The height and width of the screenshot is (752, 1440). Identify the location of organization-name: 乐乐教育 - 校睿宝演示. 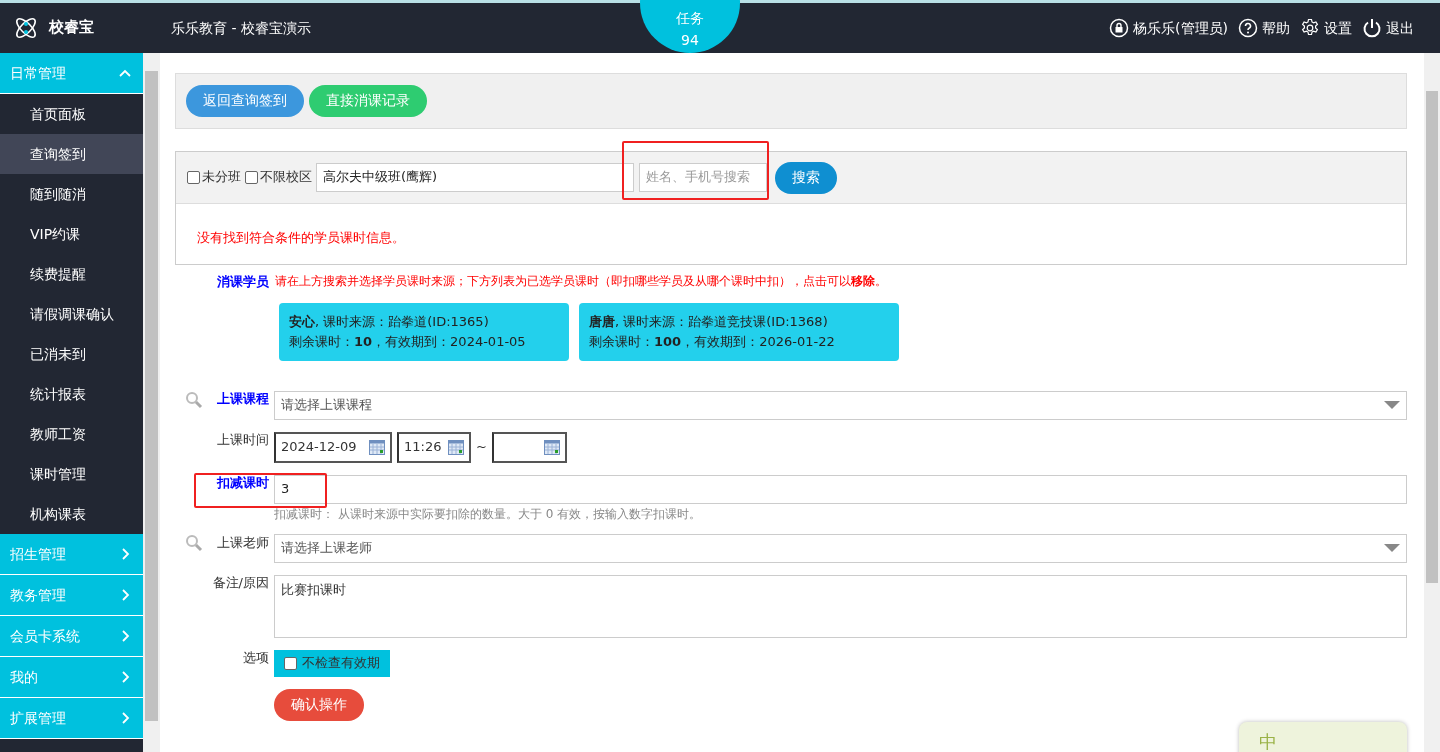
(241, 28).